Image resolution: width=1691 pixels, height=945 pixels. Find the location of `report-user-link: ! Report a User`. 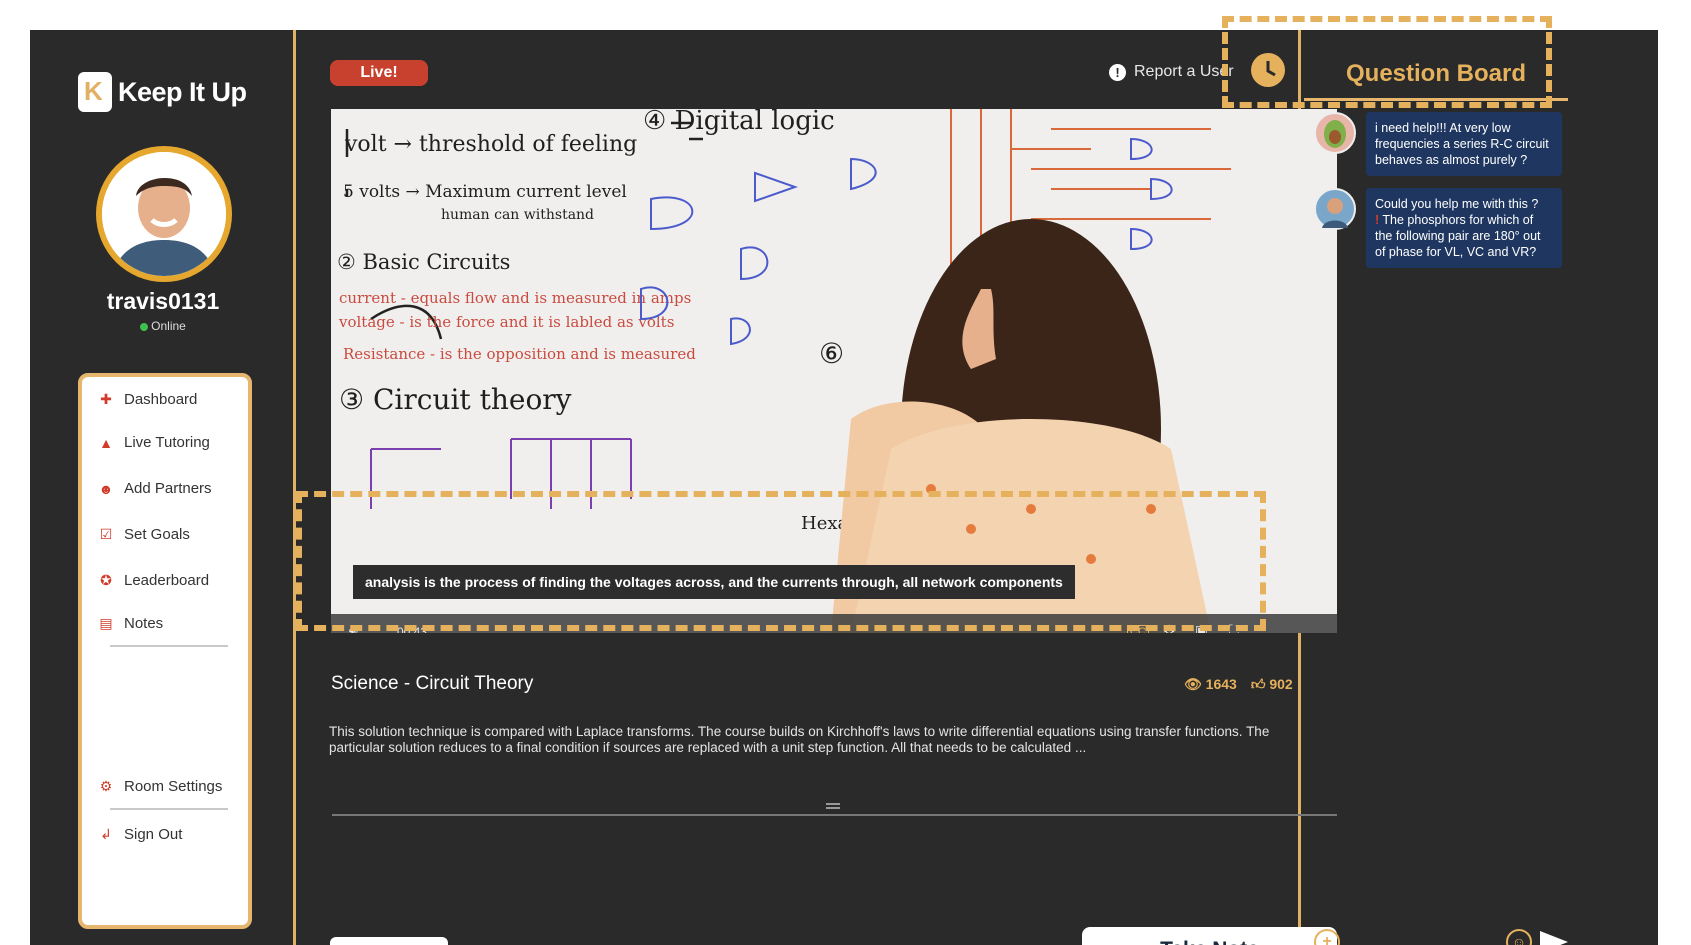

report-user-link: ! Report a User is located at coordinates (1171, 72).